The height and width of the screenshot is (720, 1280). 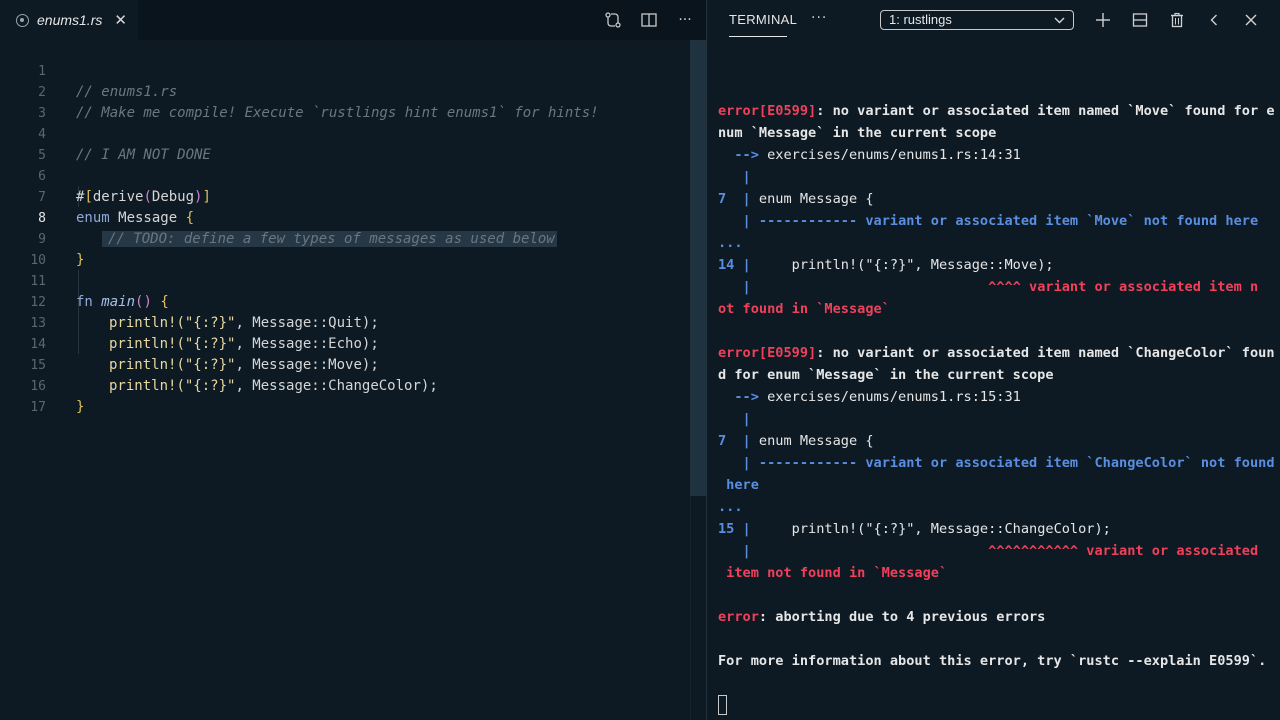 What do you see at coordinates (345, 143) in the screenshot?
I see `code-line: 5` at bounding box center [345, 143].